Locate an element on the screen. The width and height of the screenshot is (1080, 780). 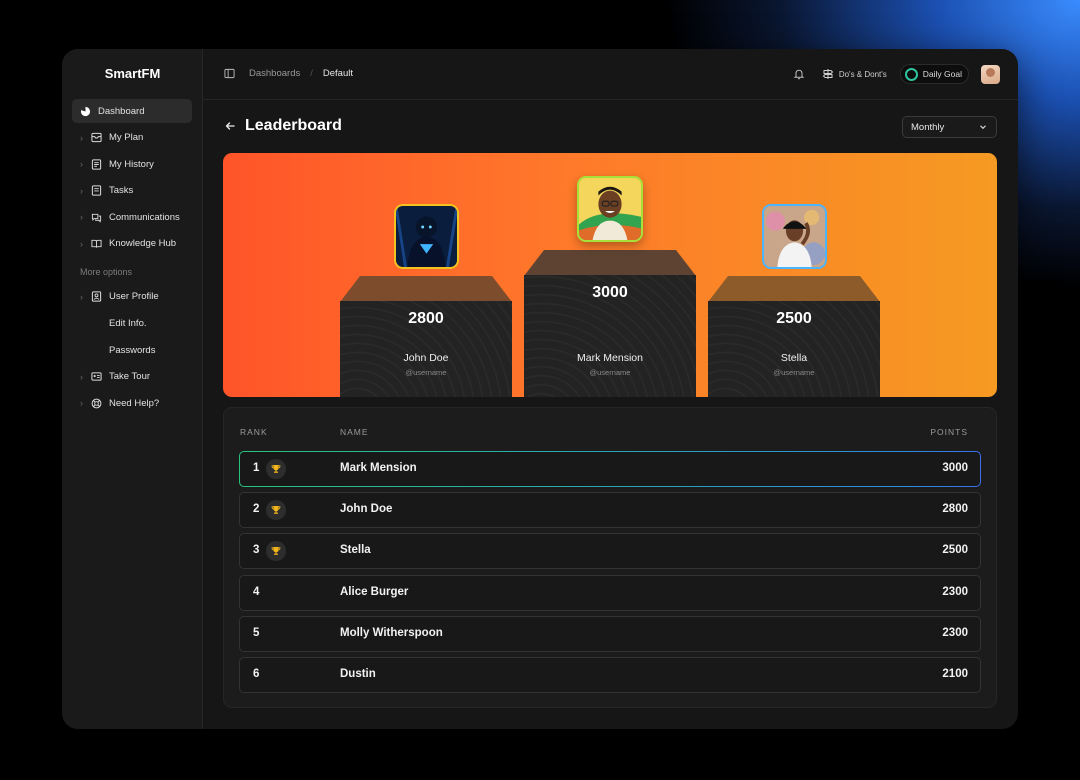
inbox-icon is located at coordinates (96, 137).